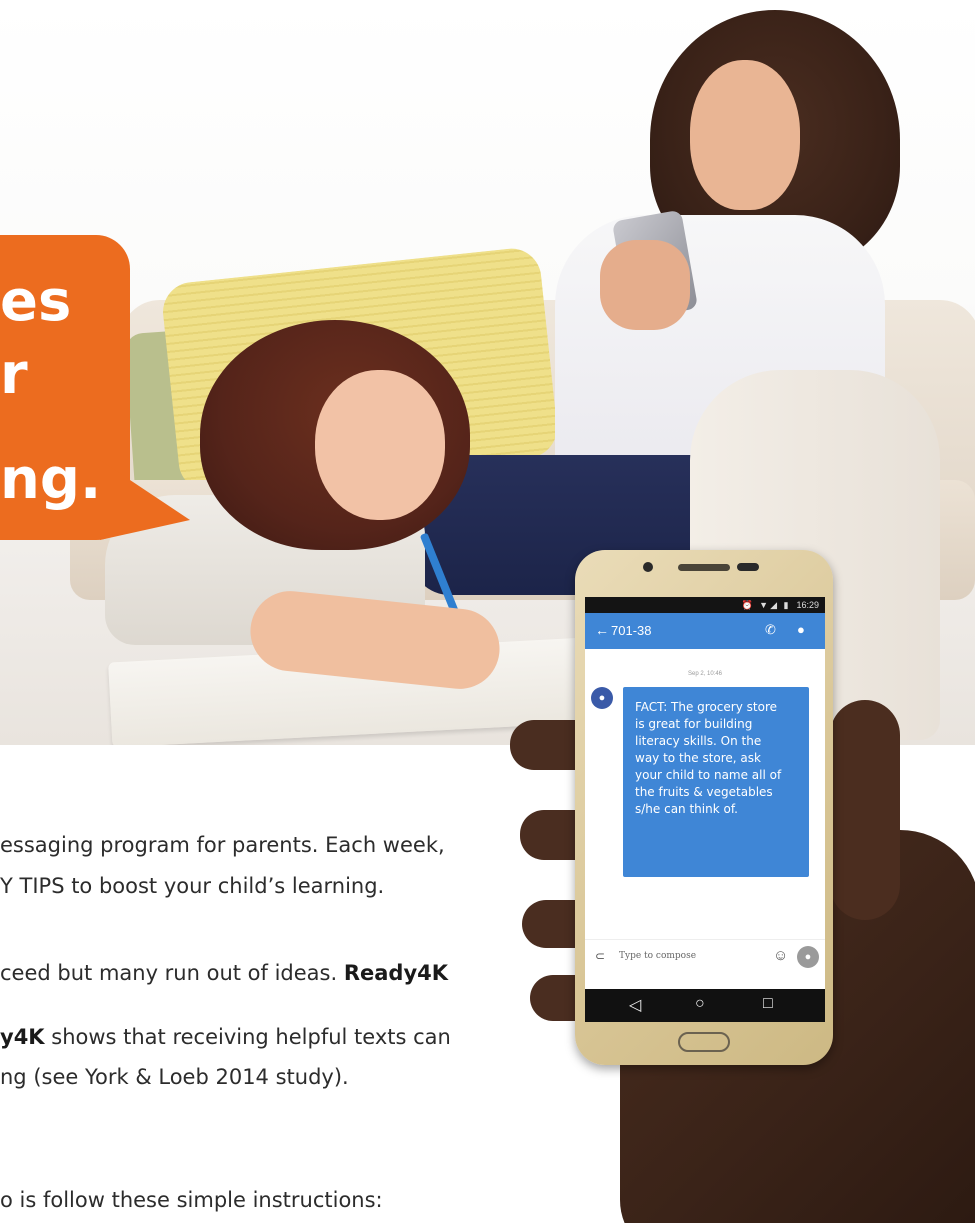  What do you see at coordinates (172, 973) in the screenshot?
I see `research-line-1-text: ceed but many run out of ideas.` at bounding box center [172, 973].